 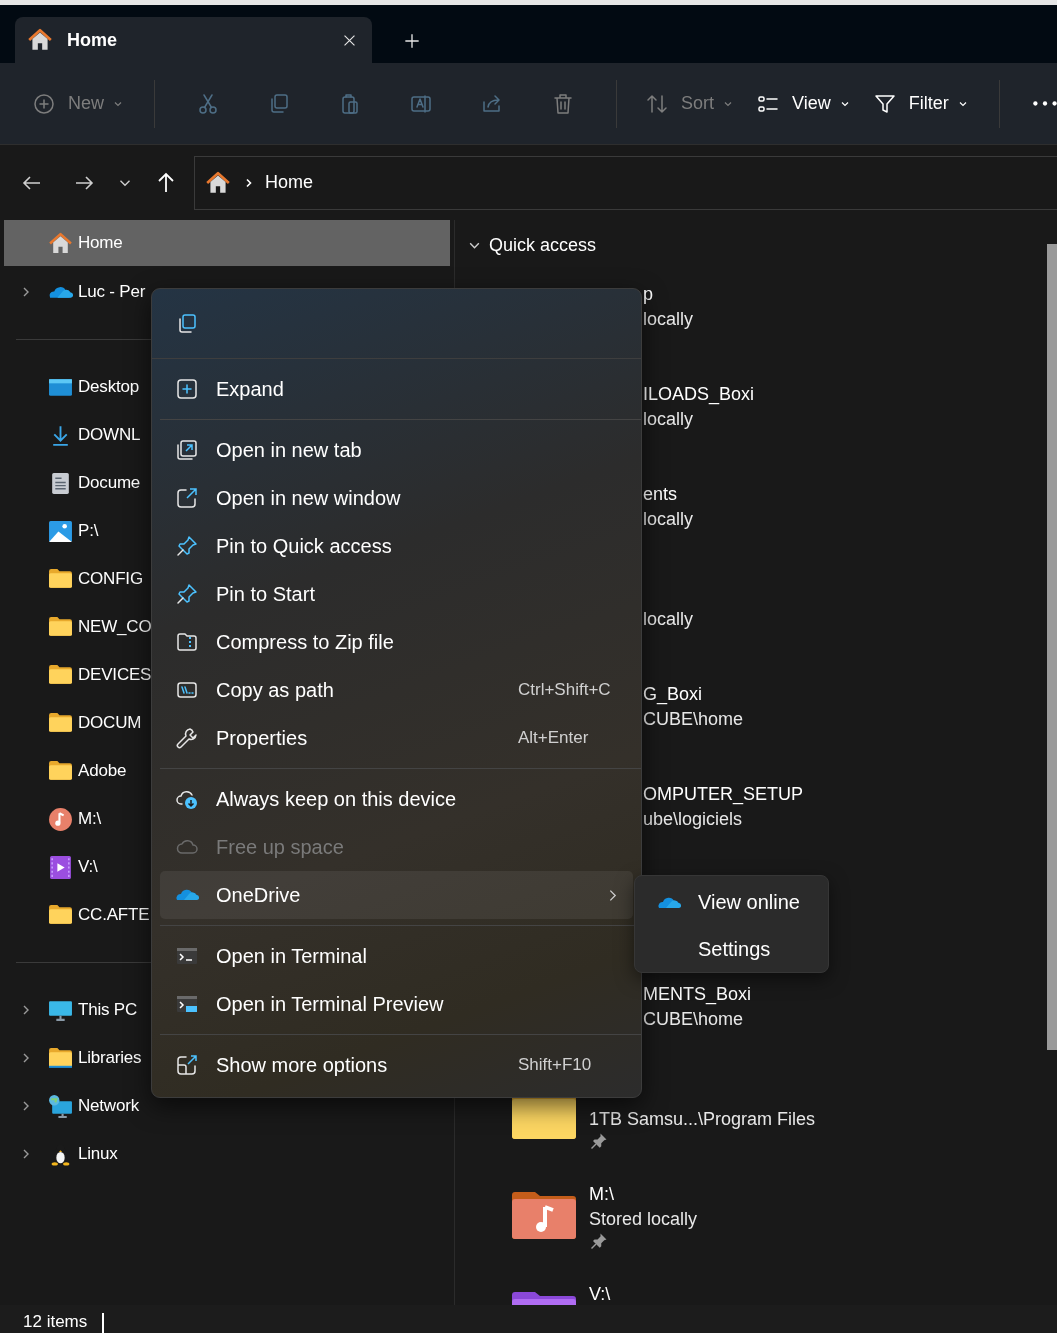 What do you see at coordinates (564, 690) in the screenshot?
I see `shortcut-hint: Ctrl+Shift+C` at bounding box center [564, 690].